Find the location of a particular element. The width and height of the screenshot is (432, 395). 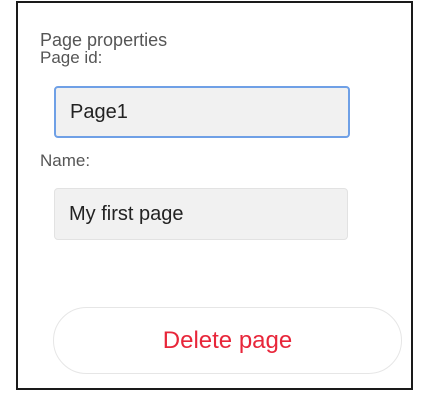

page-id-label: Page id: is located at coordinates (71, 57).